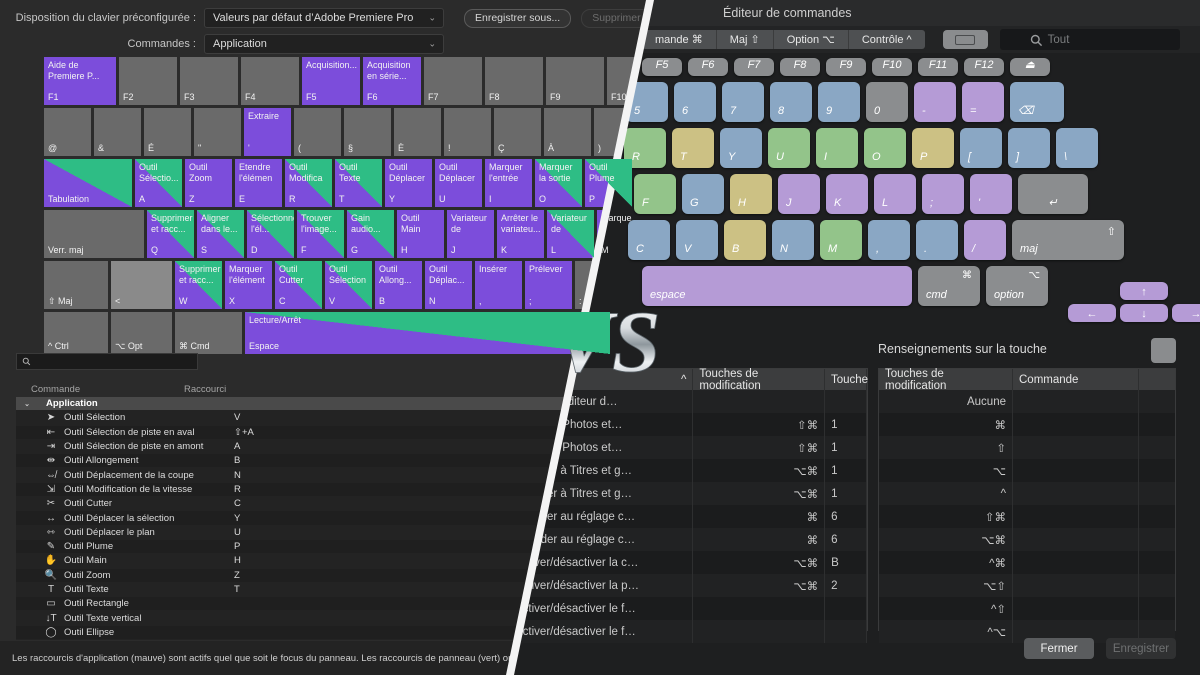 The image size is (1200, 675). What do you see at coordinates (616, 18) in the screenshot?
I see `delete-preset-button: Supprimer` at bounding box center [616, 18].